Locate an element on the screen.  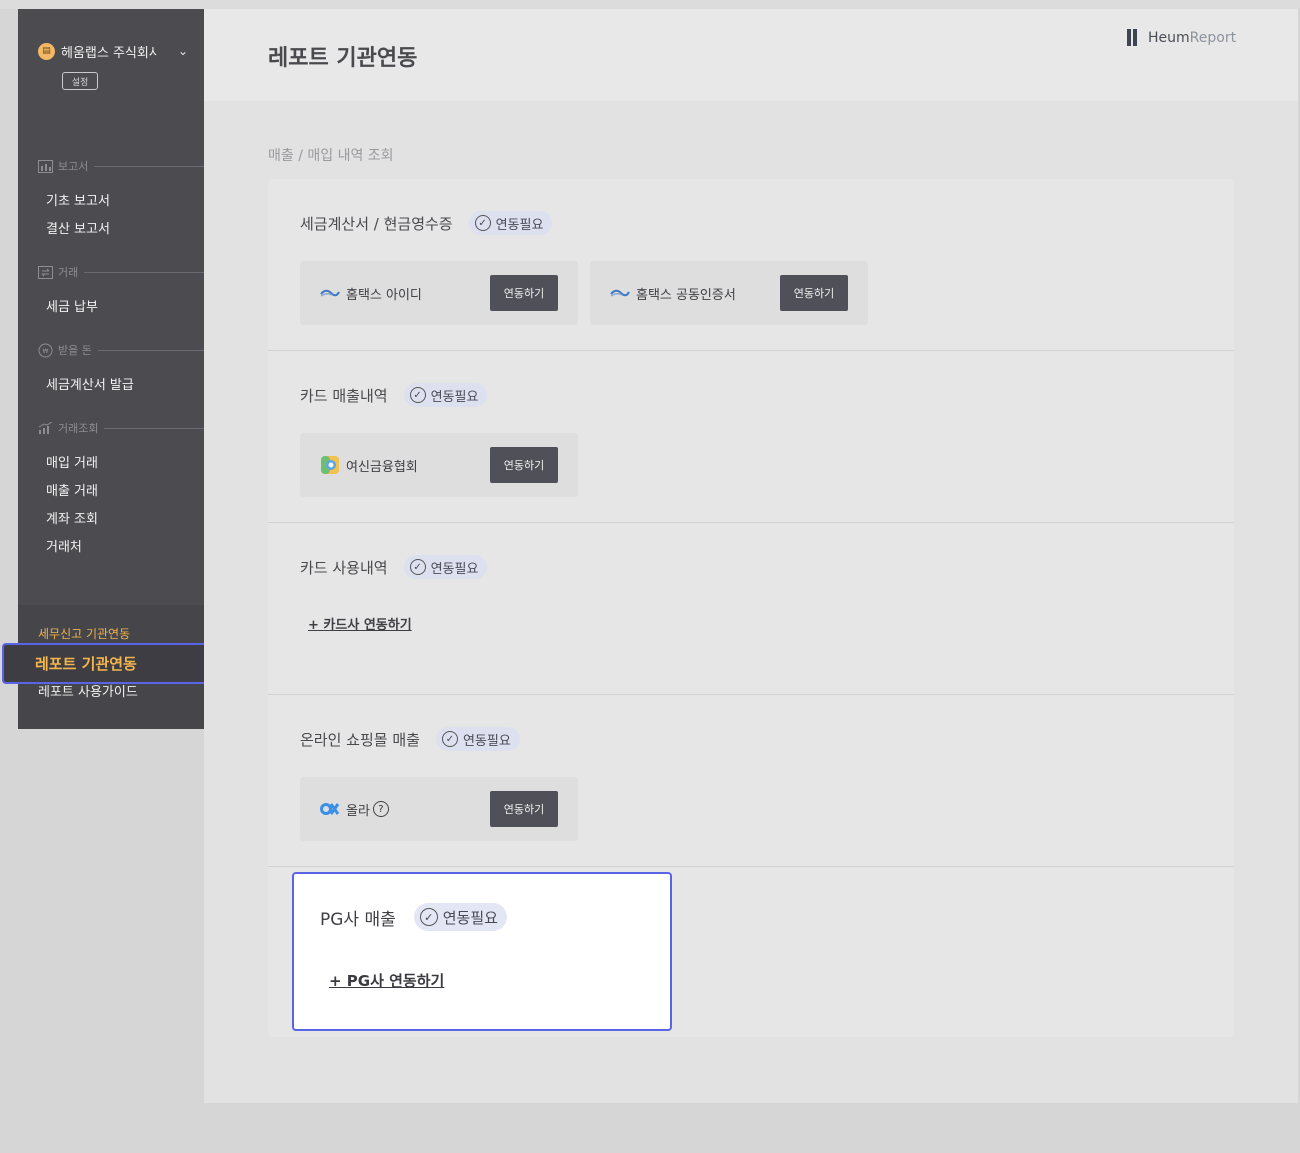
coin-icon: ₩ is located at coordinates (45, 350).